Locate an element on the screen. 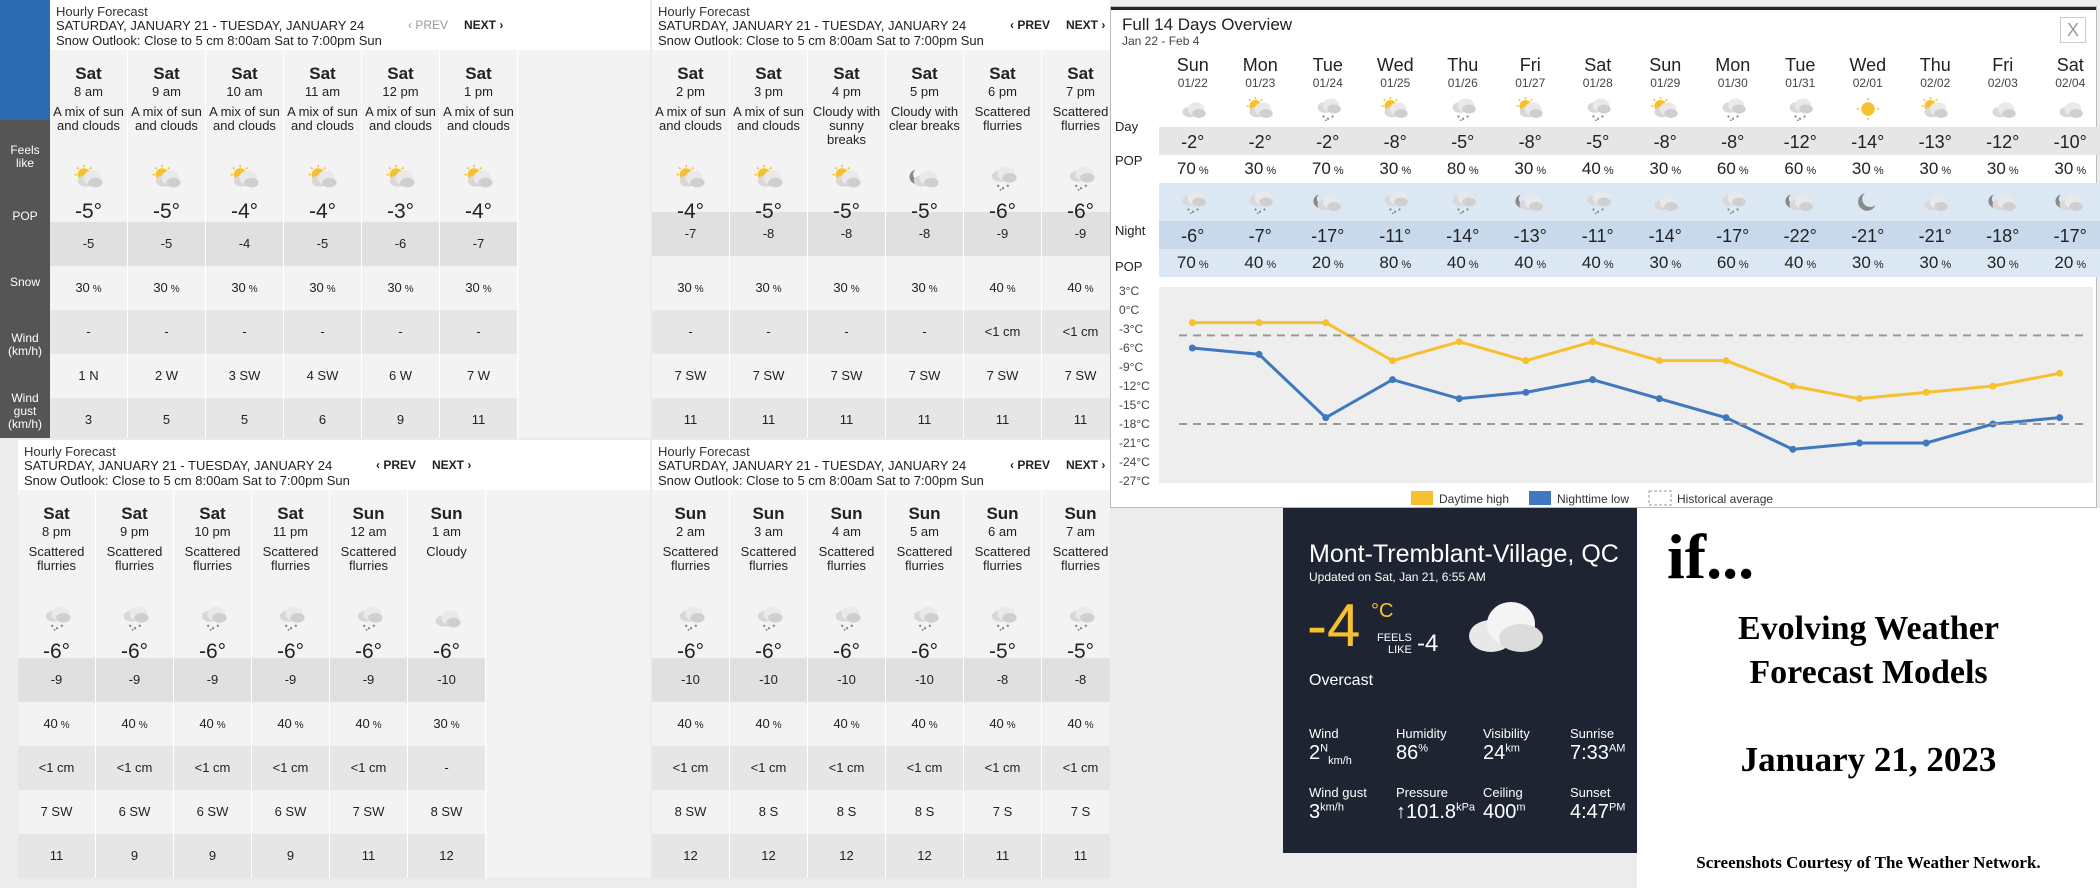 This screenshot has height=888, width=2100. overview-day-column: Sun 01/22 -2° 70 % -6° 70 % is located at coordinates (1193, 165).